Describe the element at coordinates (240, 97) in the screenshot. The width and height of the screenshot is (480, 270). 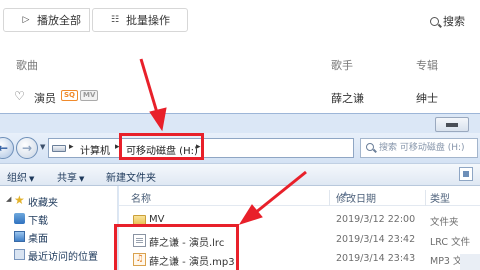
I see `song-row: ♡ 演员 SQ MV 薛之谦 绅士` at that location.